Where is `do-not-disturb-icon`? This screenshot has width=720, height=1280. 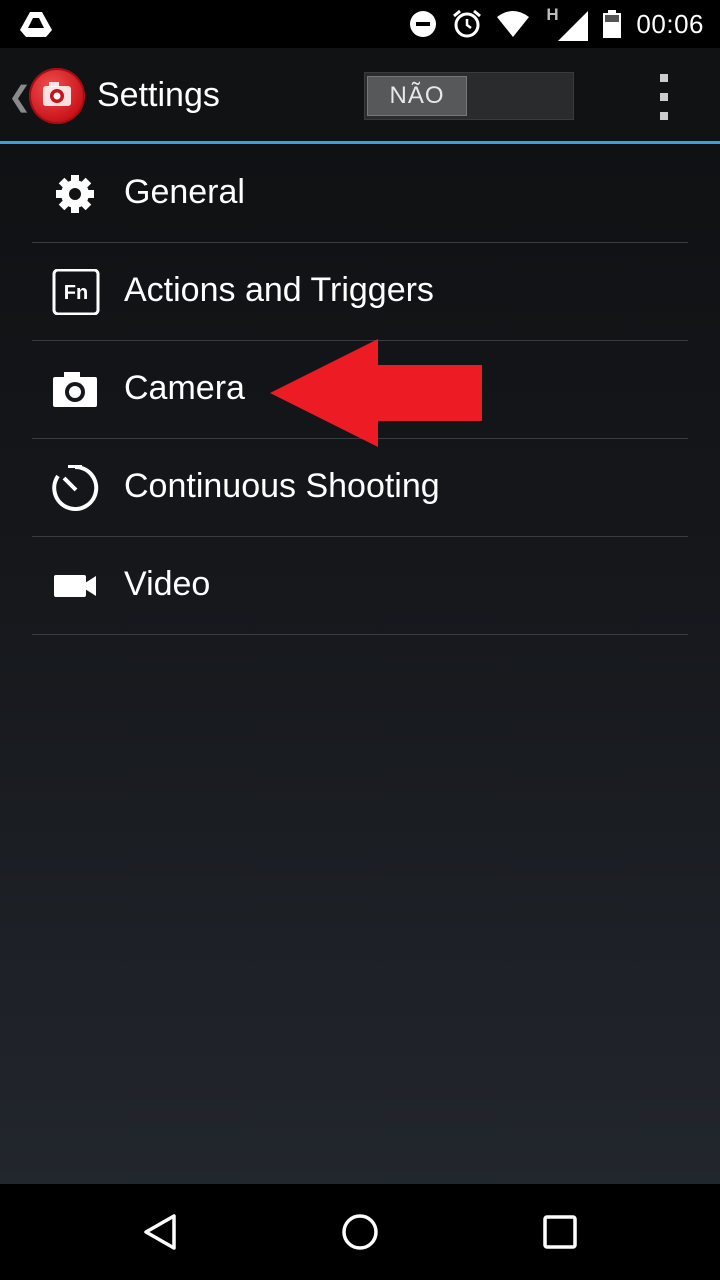
do-not-disturb-icon is located at coordinates (423, 24).